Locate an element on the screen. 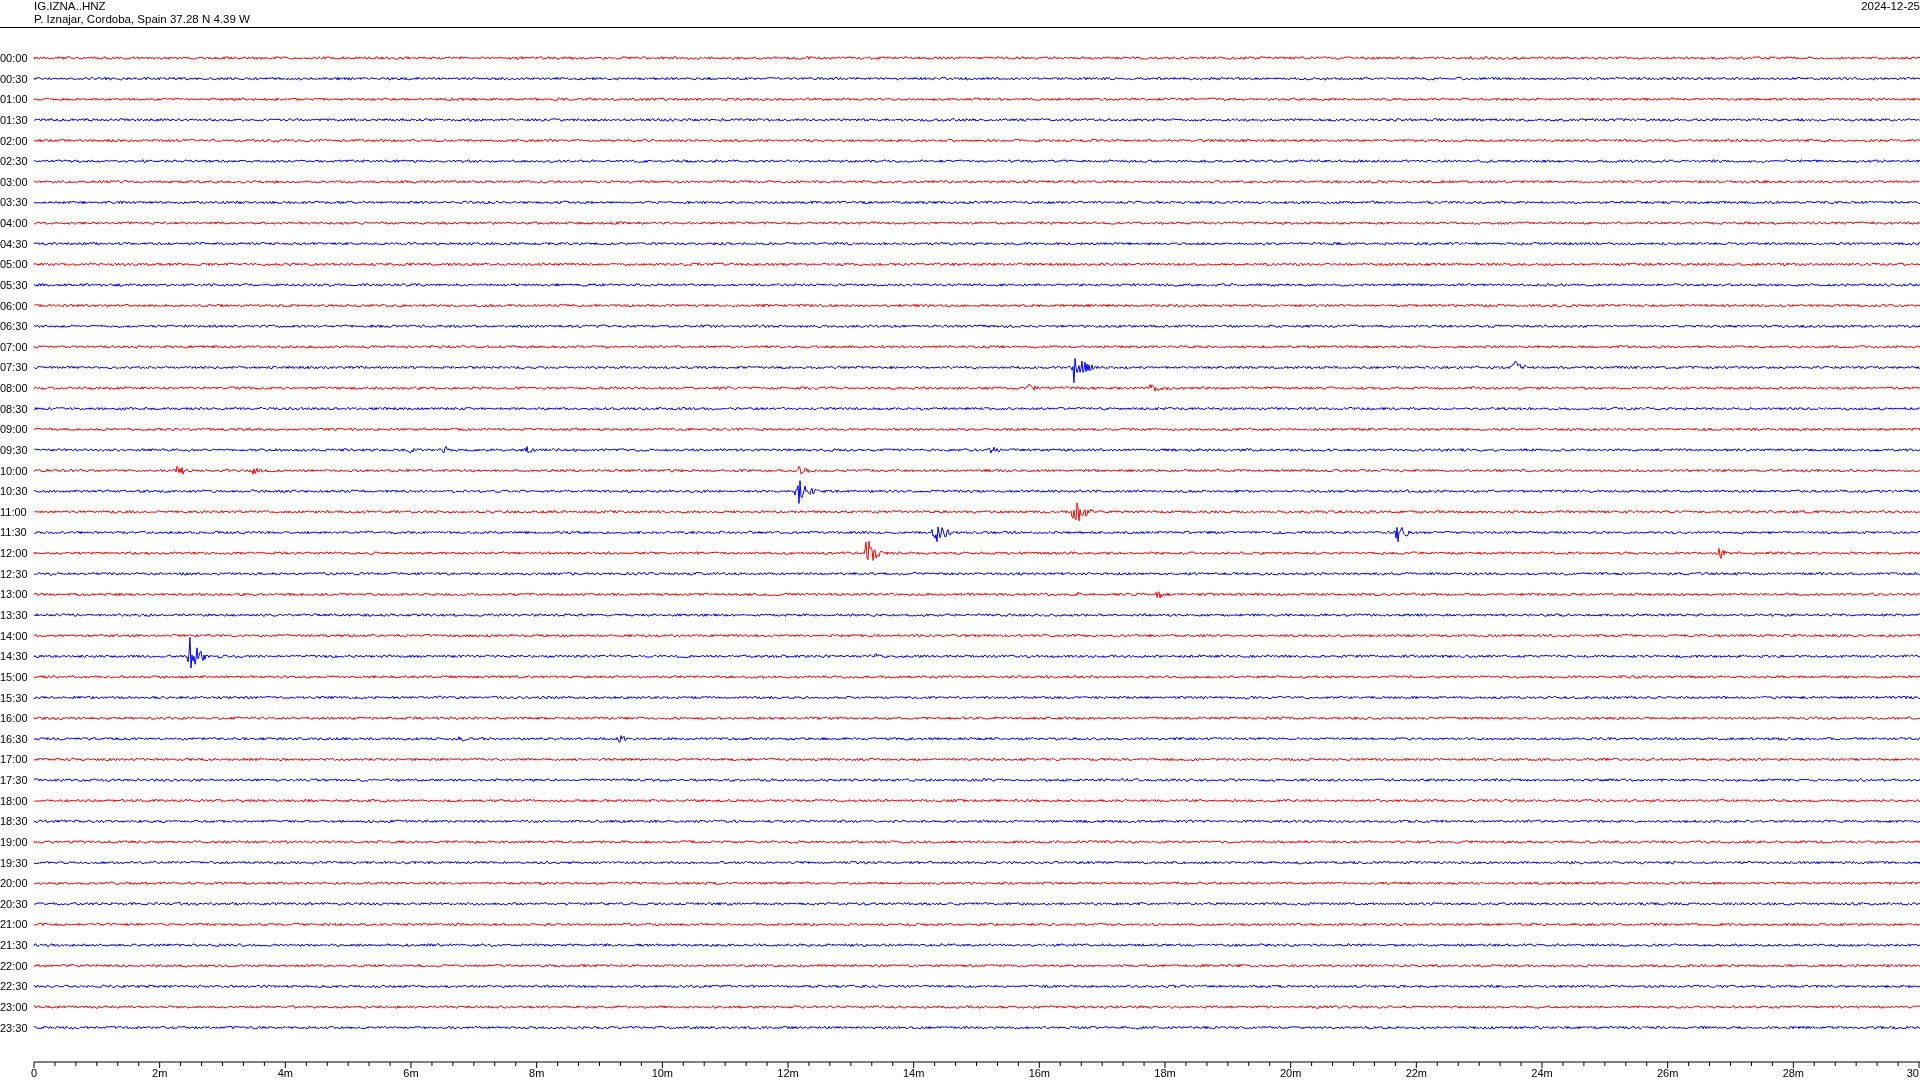  row-time-label: 17:30 is located at coordinates (14, 780).